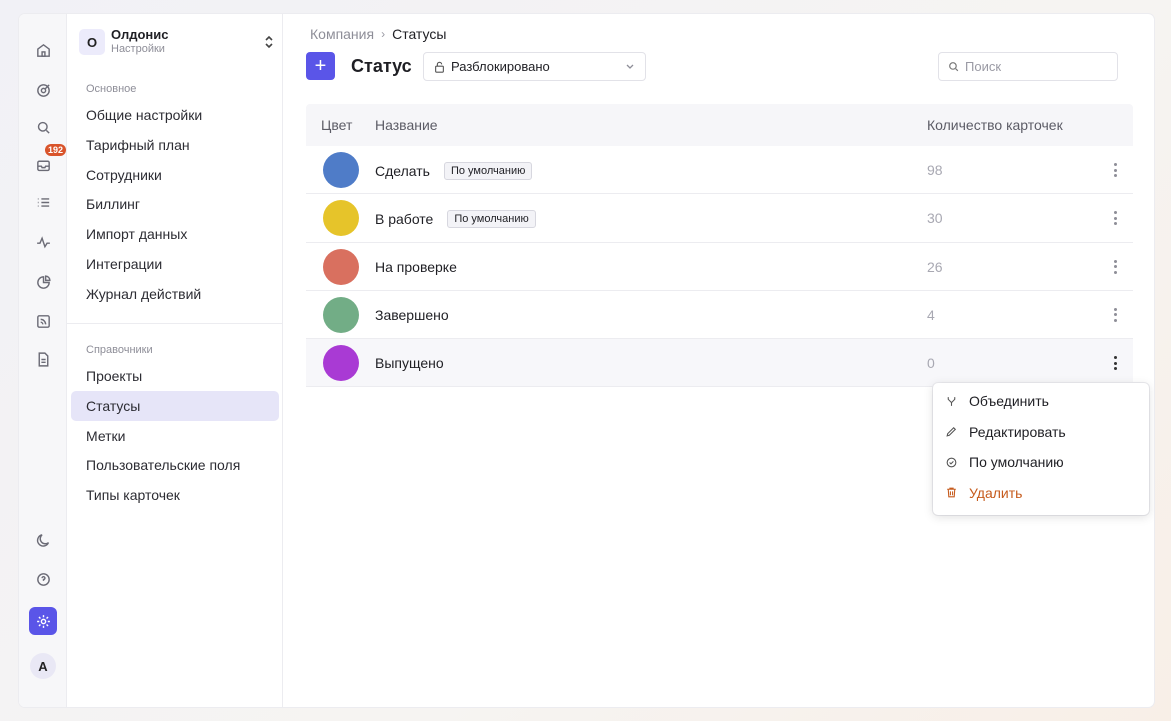 This screenshot has width=1171, height=721. What do you see at coordinates (175, 204) in the screenshot?
I see `sidebar-item-3: Биллинг` at bounding box center [175, 204].